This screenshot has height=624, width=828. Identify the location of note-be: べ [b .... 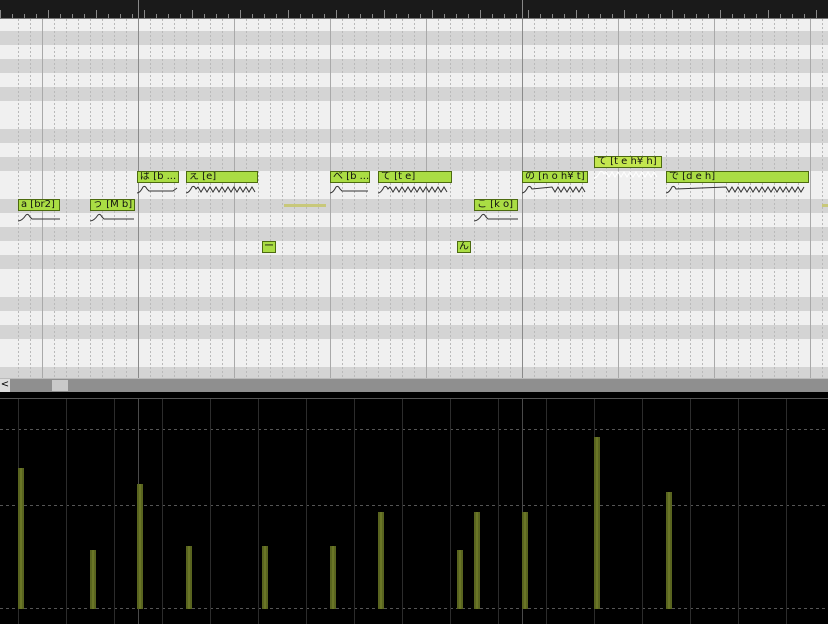
(350, 177).